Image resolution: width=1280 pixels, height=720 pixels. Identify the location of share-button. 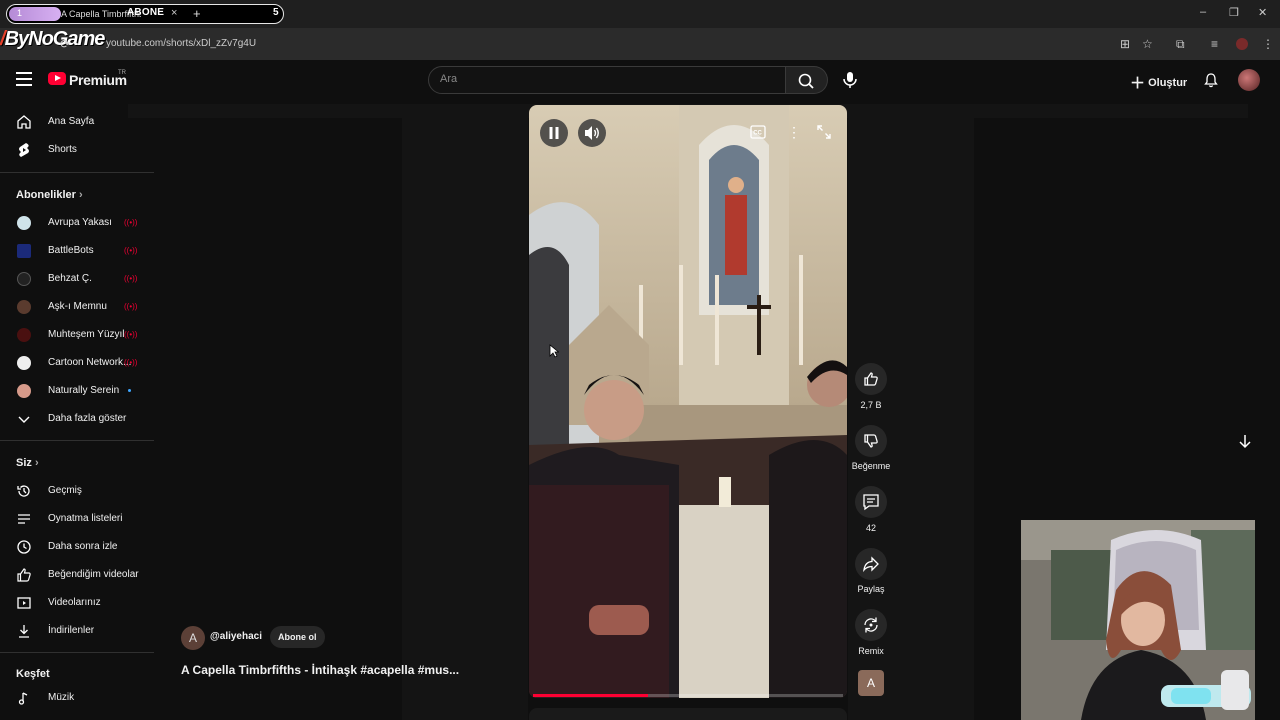
(871, 564).